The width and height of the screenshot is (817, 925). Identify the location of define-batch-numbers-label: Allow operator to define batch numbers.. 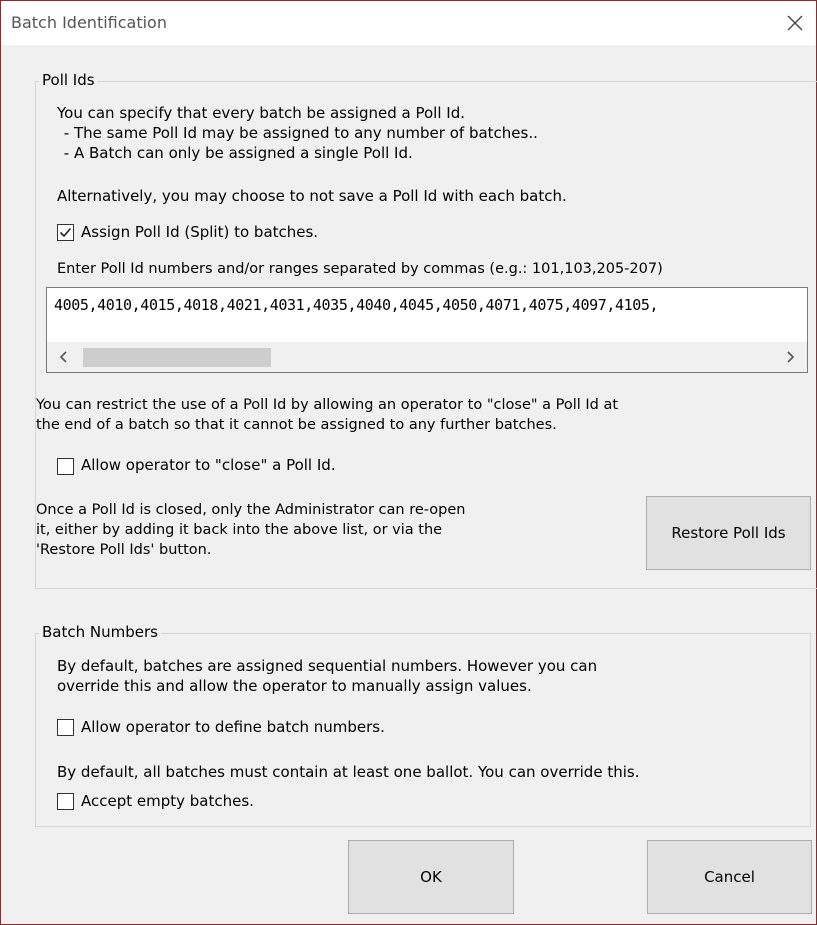
(233, 727).